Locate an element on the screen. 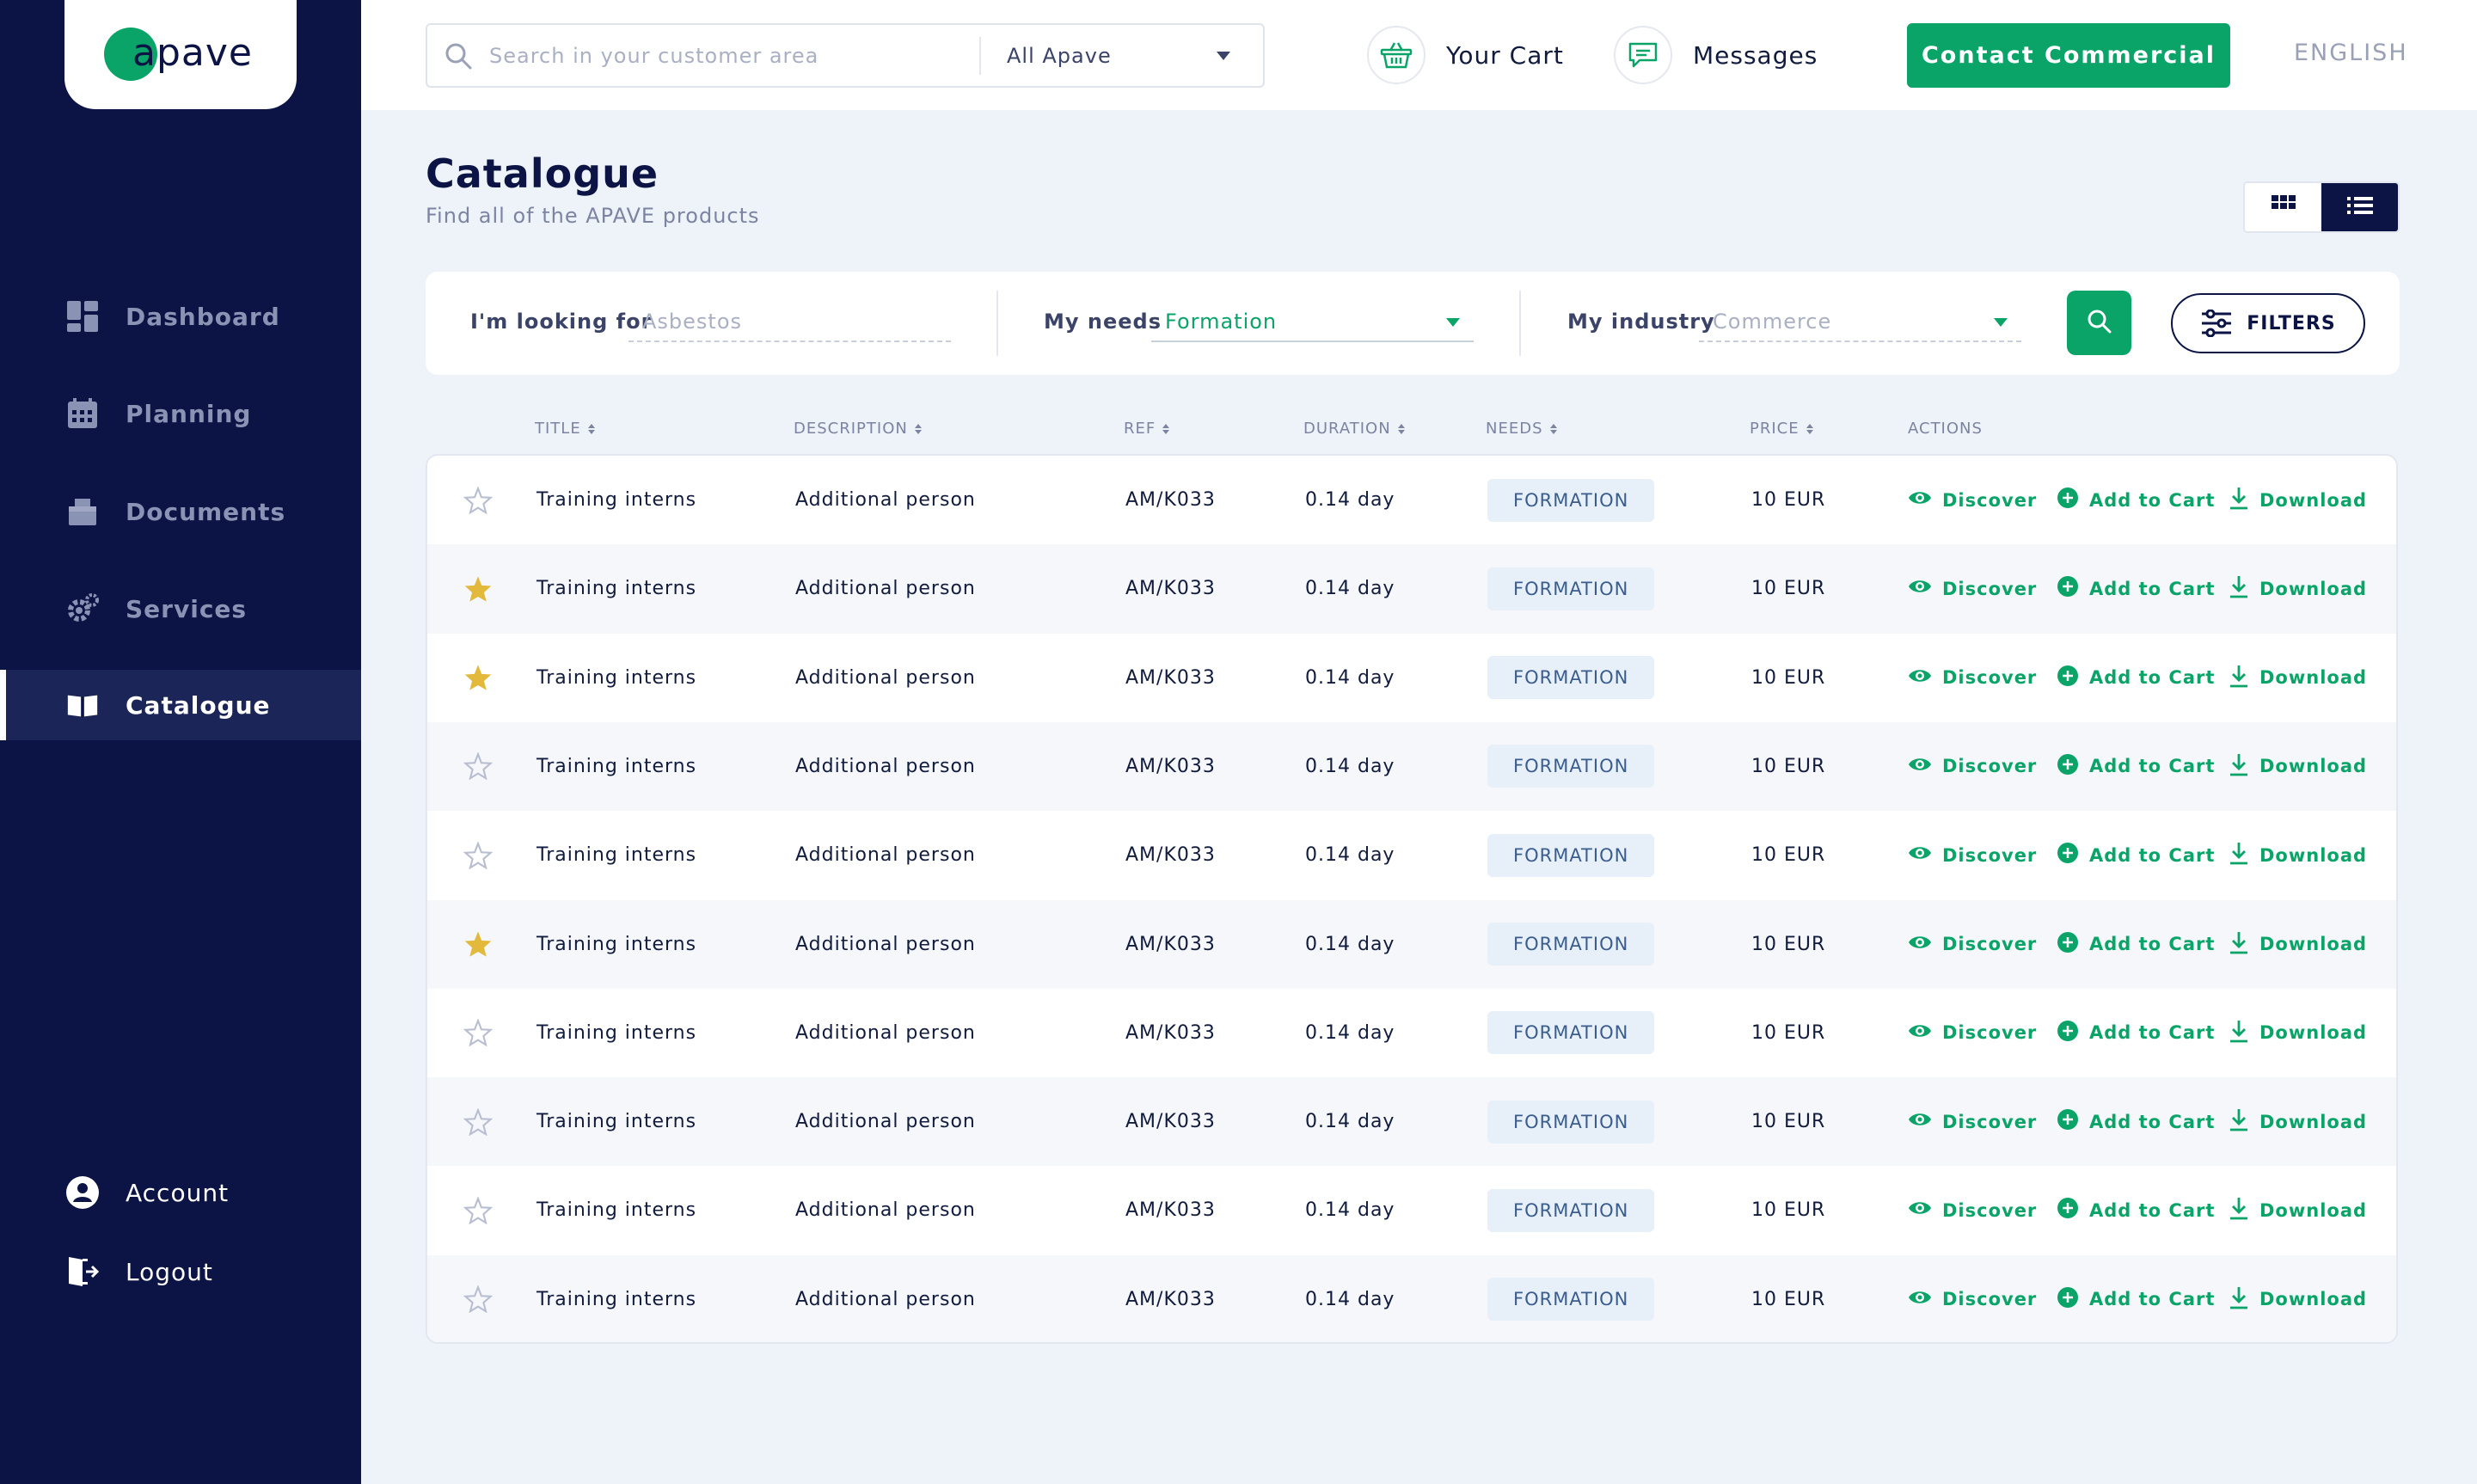  column-header-label: DESCRIPTION is located at coordinates (851, 429).